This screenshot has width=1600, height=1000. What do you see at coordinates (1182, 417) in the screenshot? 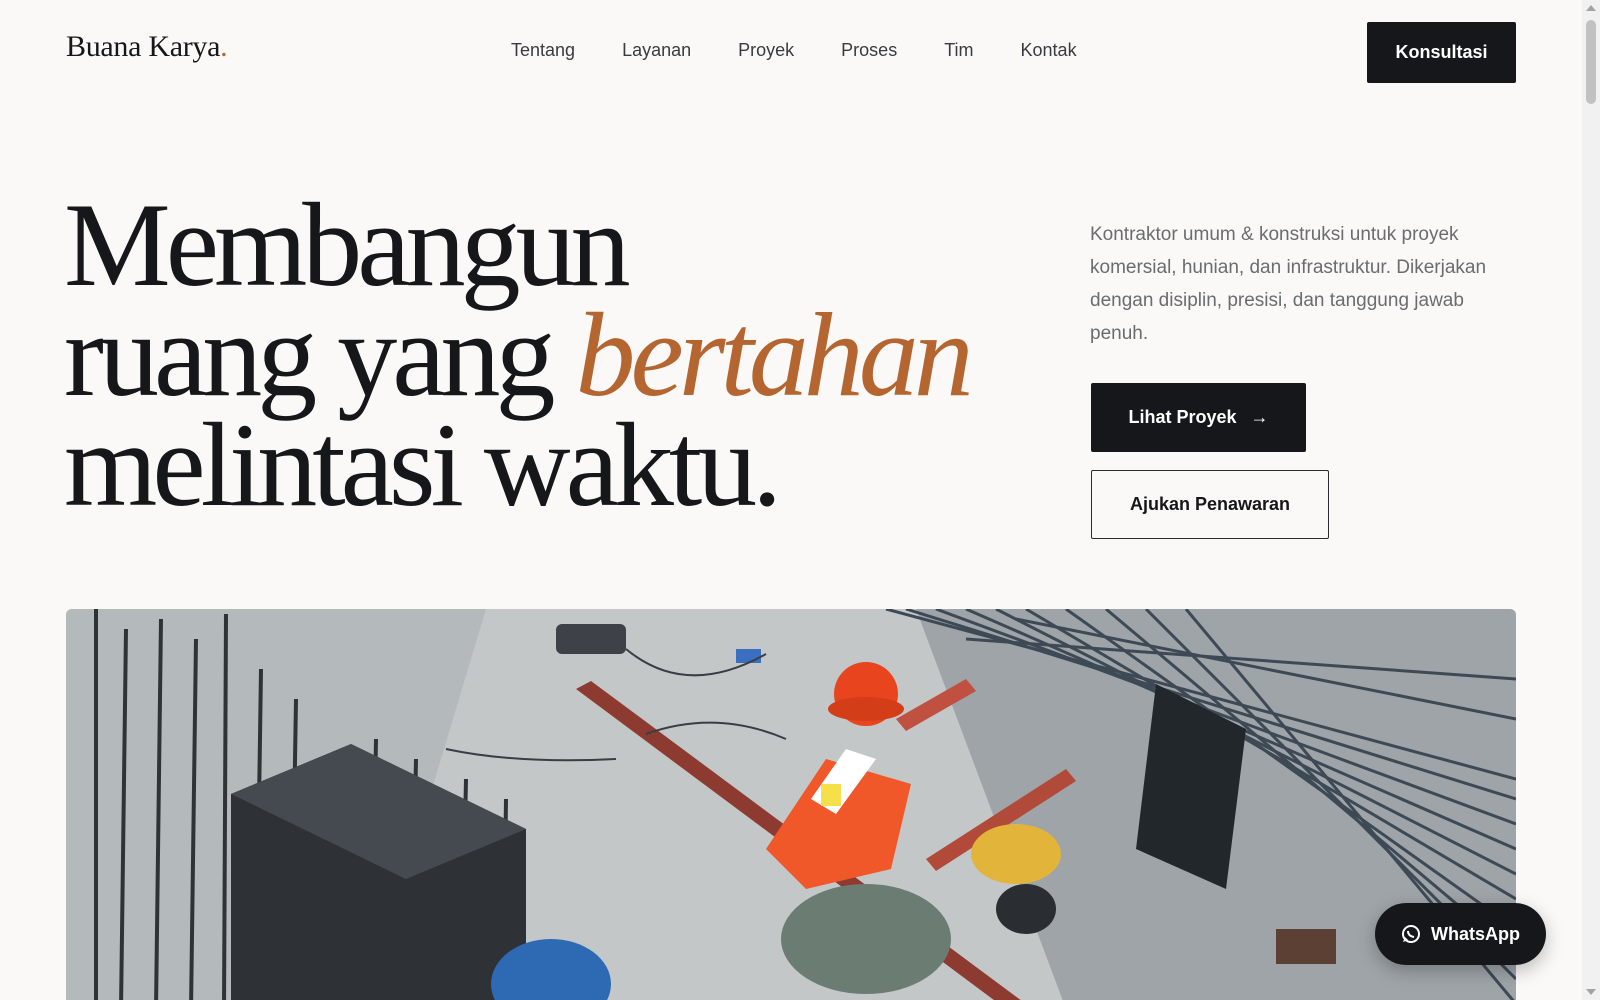
I see `view-projects-label: Lihat Proyek` at bounding box center [1182, 417].